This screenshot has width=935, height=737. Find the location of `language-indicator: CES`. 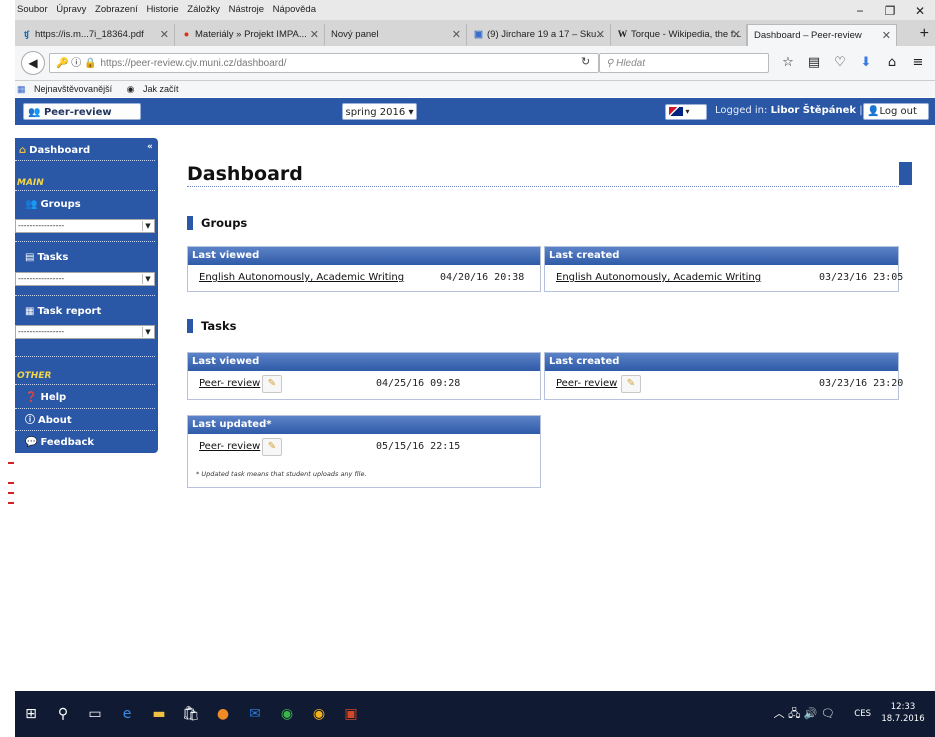

language-indicator: CES is located at coordinates (862, 714).